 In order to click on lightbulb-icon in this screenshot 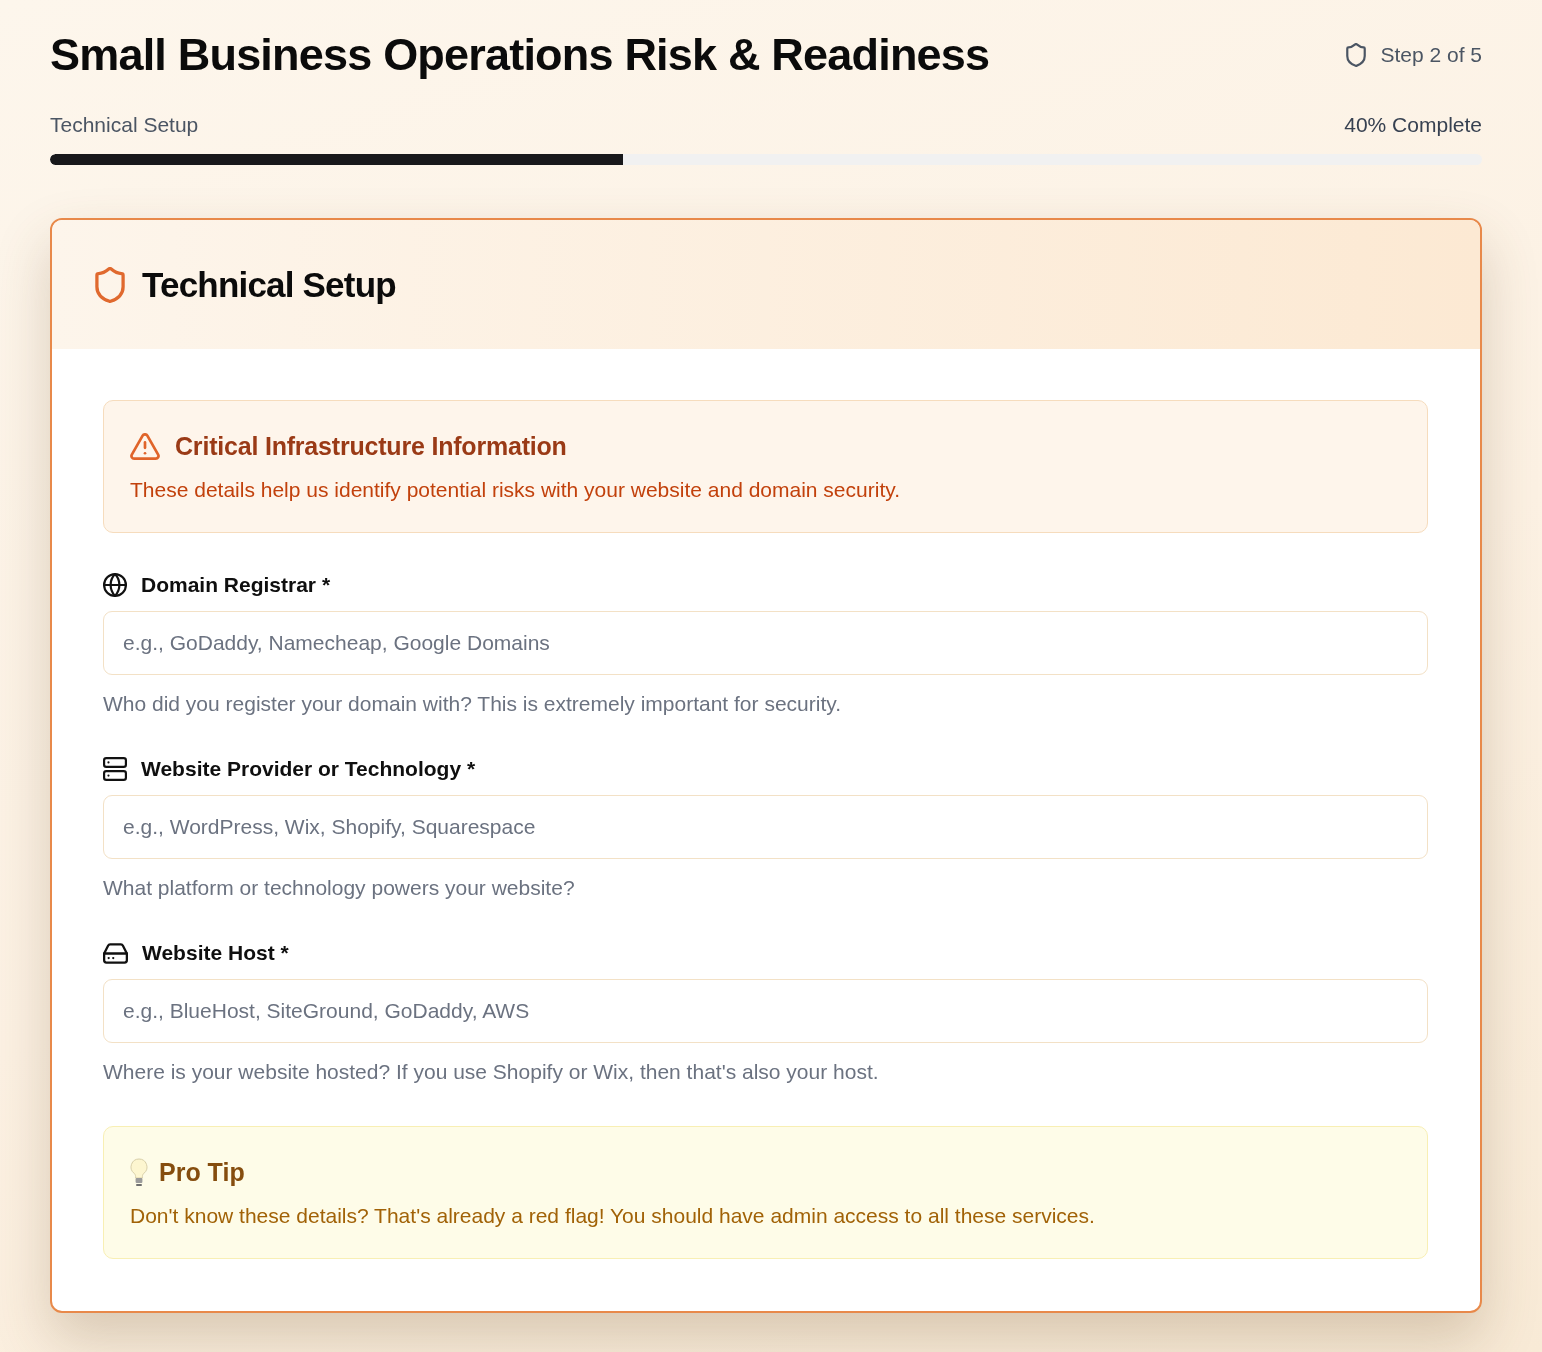, I will do `click(139, 1172)`.